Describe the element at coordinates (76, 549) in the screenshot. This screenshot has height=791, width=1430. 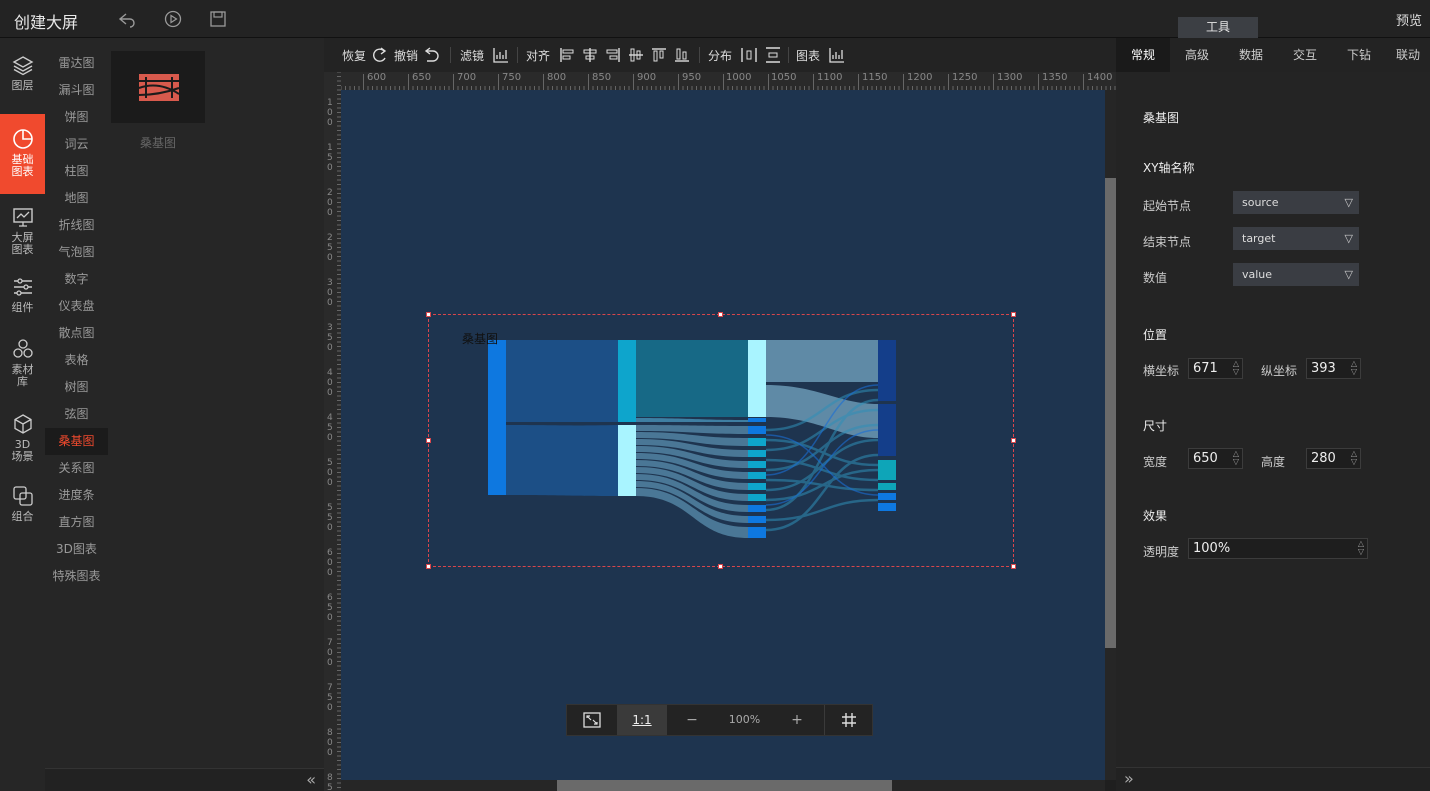
I see `category-item: 3D图表` at that location.